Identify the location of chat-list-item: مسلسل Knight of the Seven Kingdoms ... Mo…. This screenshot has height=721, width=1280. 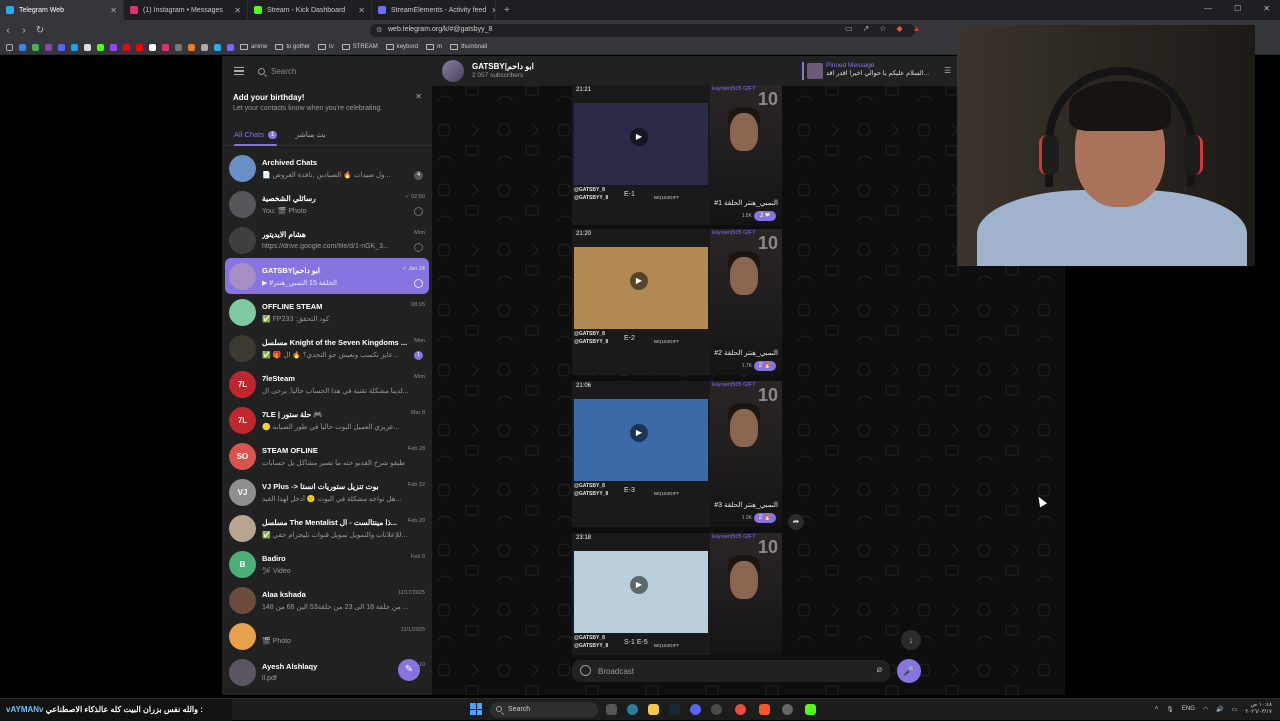
(327, 348).